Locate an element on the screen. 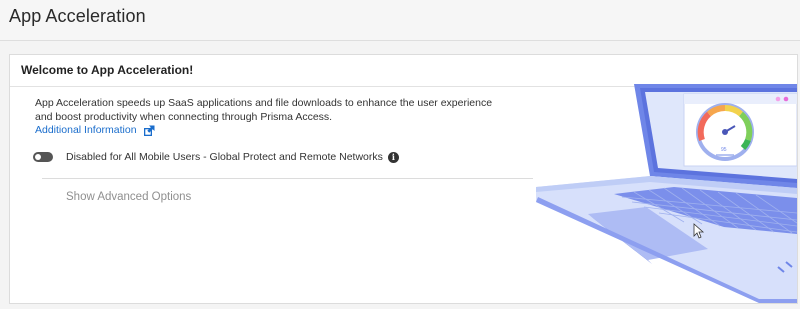 This screenshot has width=800, height=309. page-header: App Acceleration is located at coordinates (400, 20).